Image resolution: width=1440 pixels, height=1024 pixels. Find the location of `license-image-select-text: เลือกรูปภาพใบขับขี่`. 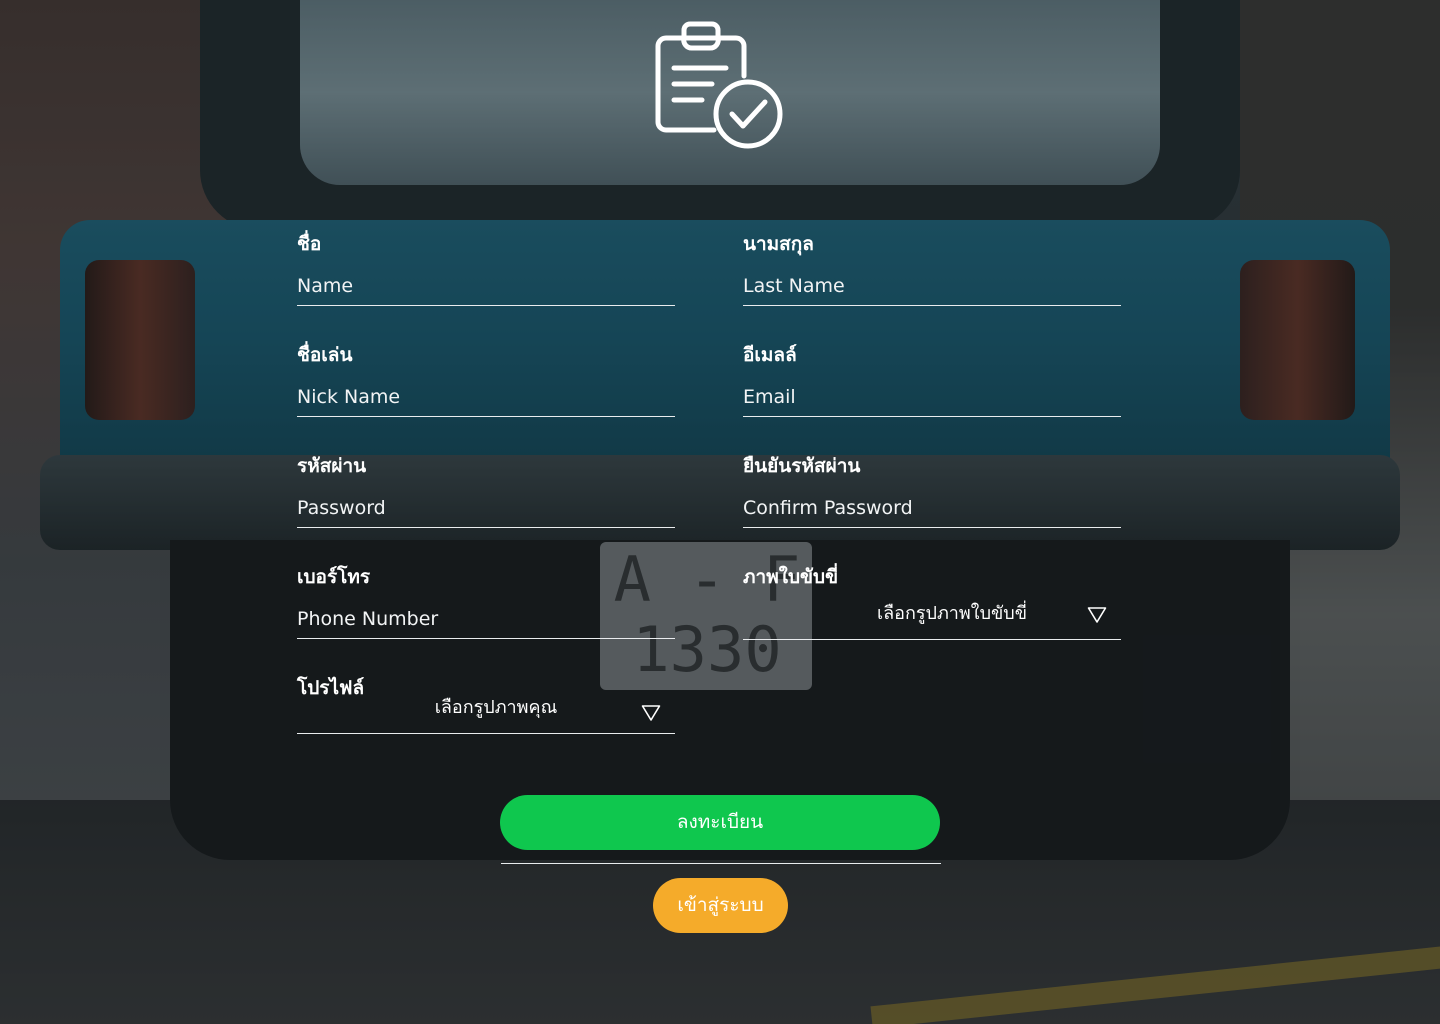

license-image-select-text: เลือกรูปภาพใบขับขี่ is located at coordinates (952, 613).